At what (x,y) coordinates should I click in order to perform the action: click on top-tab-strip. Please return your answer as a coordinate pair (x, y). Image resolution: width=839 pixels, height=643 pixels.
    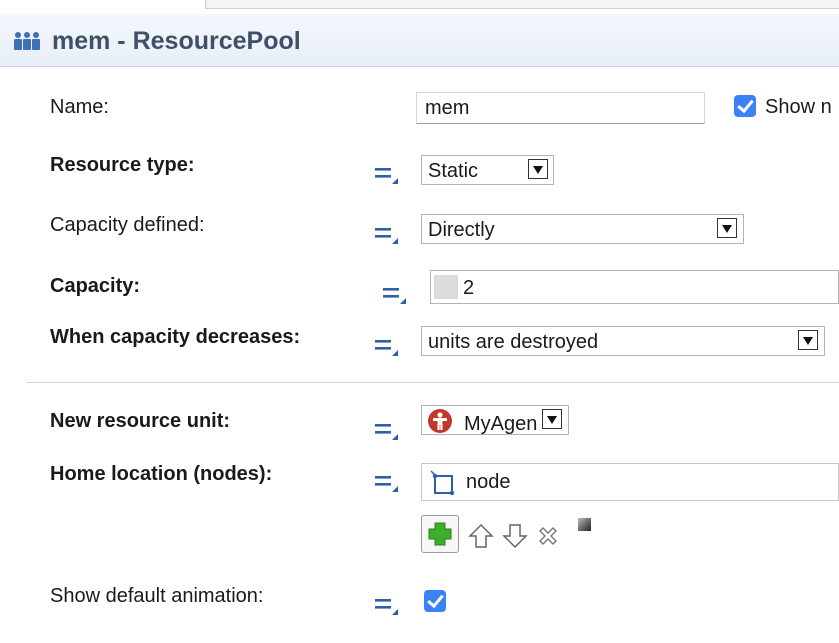
    Looking at the image, I should click on (419, 7).